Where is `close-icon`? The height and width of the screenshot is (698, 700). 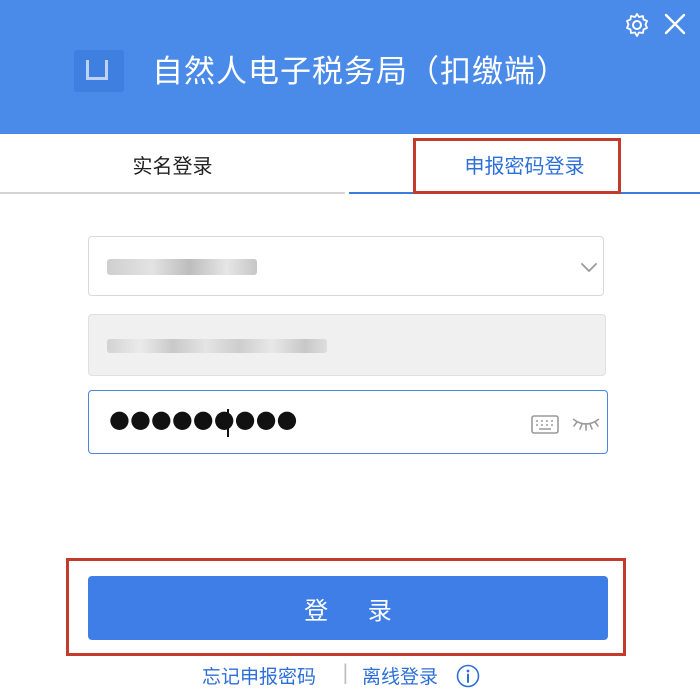 close-icon is located at coordinates (675, 24).